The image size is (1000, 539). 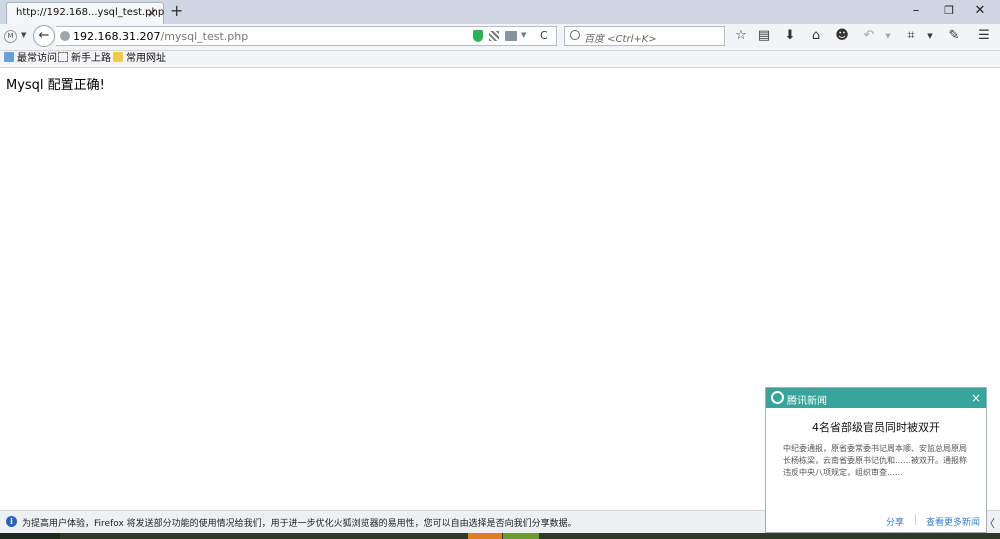 What do you see at coordinates (916, 11) in the screenshot?
I see `minimize-button: –` at bounding box center [916, 11].